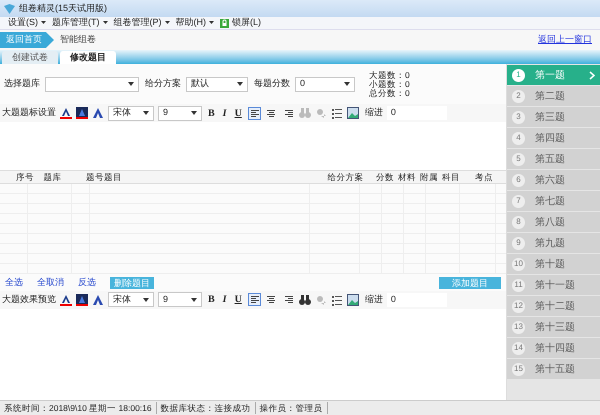 This screenshot has width=600, height=415. Describe the element at coordinates (550, 75) in the screenshot. I see `question-label: 第一题` at that location.